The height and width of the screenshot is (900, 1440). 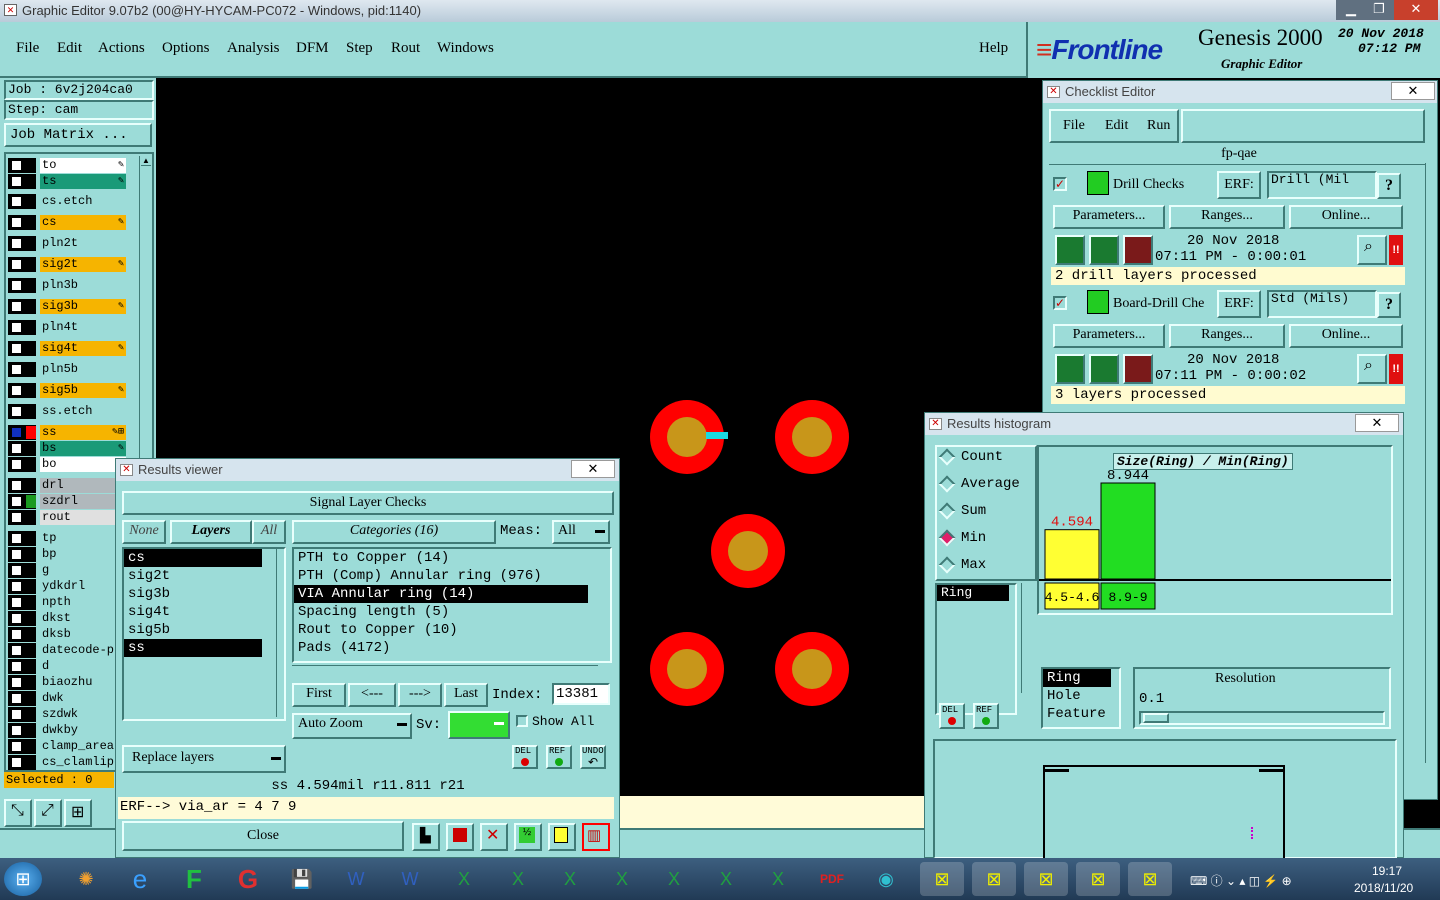 What do you see at coordinates (121, 48) in the screenshot?
I see `menu-actions: Actions` at bounding box center [121, 48].